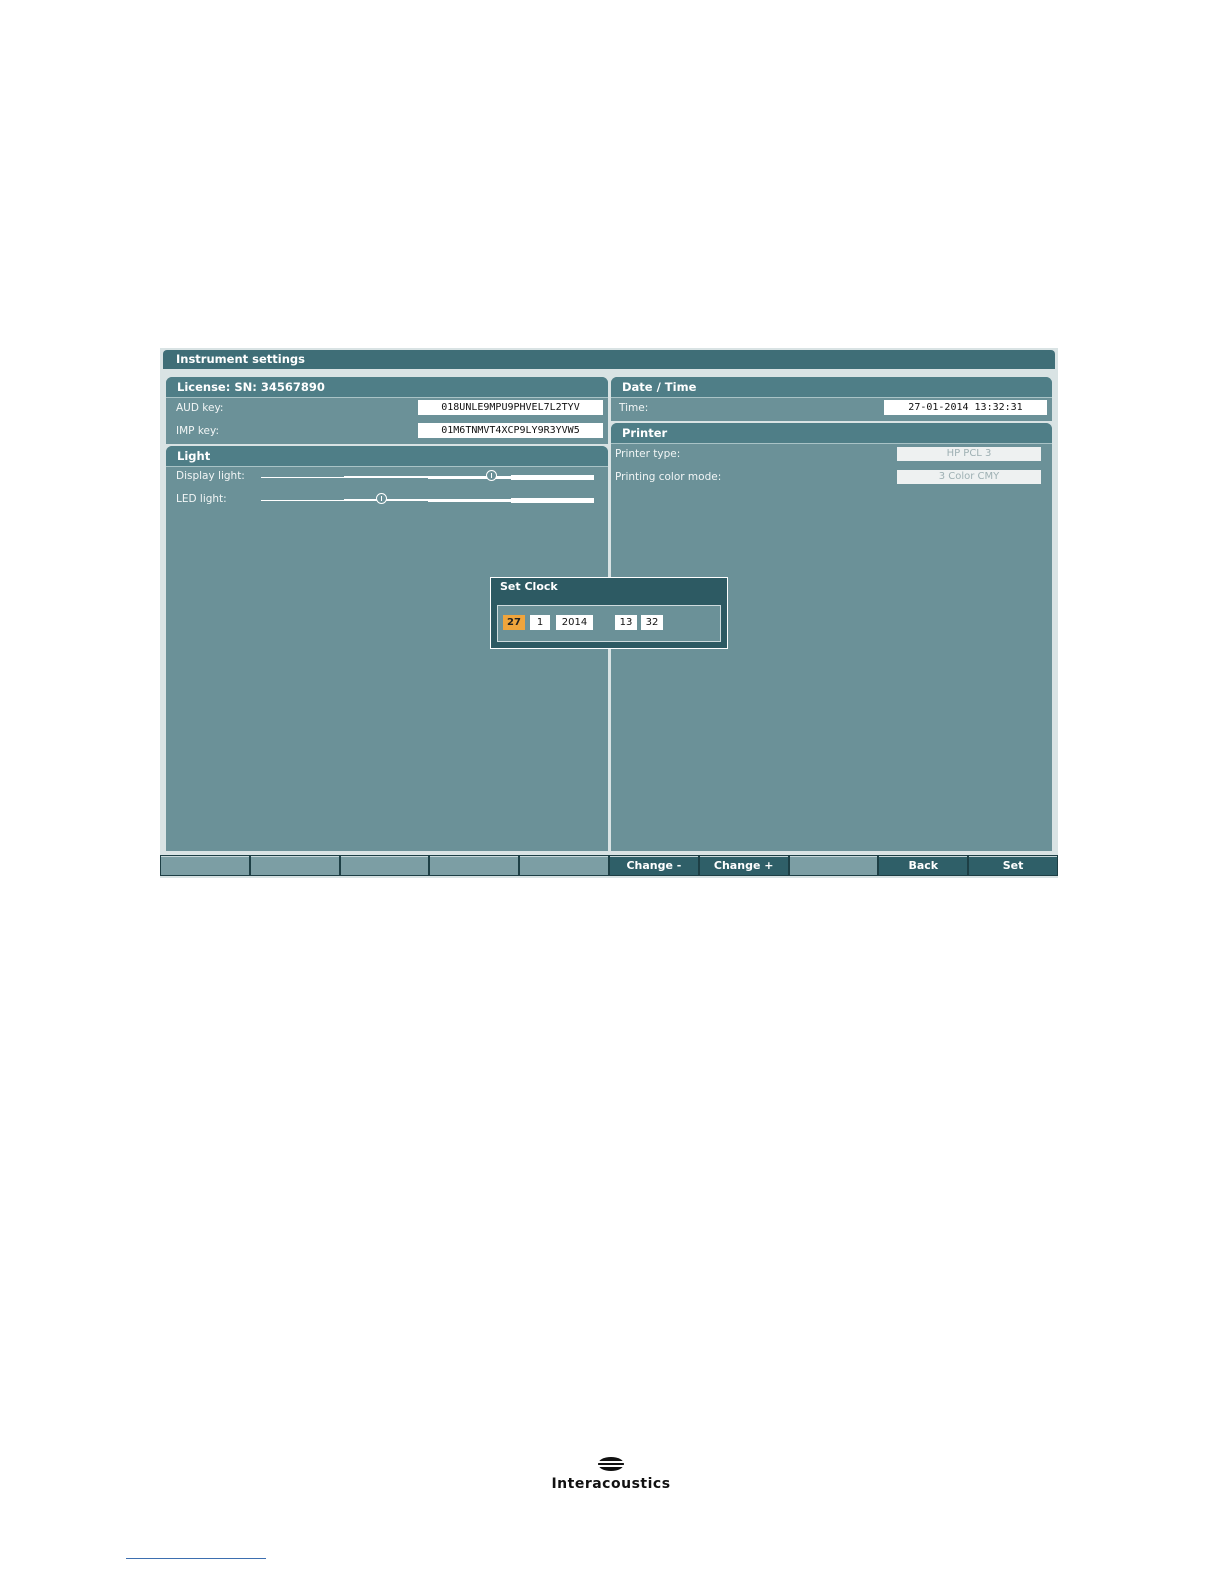 The image size is (1224, 1584). I want to click on clock-month-field: 1, so click(540, 622).